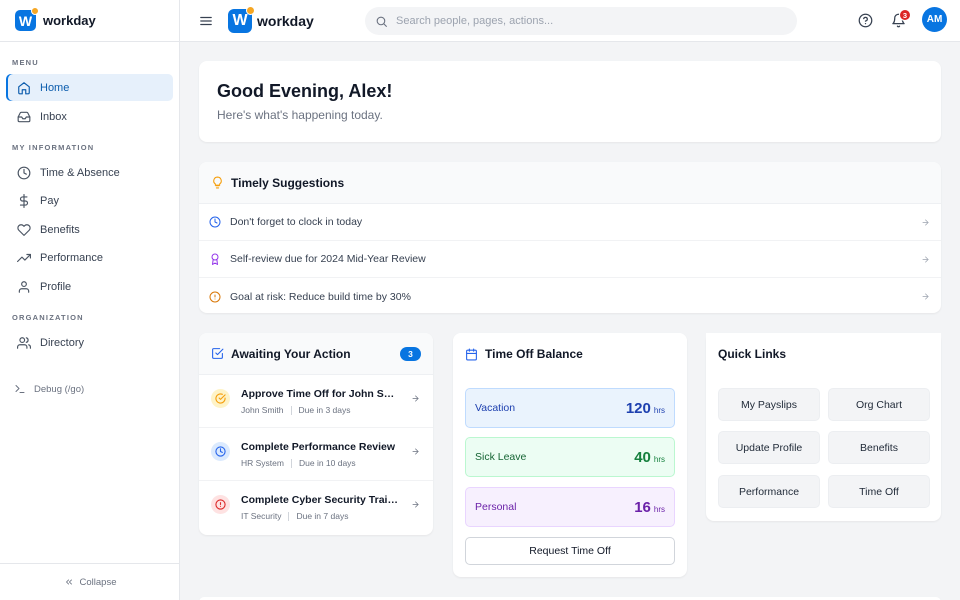 This screenshot has width=960, height=600. What do you see at coordinates (90, 581) in the screenshot?
I see `collapse-button: Collapse` at bounding box center [90, 581].